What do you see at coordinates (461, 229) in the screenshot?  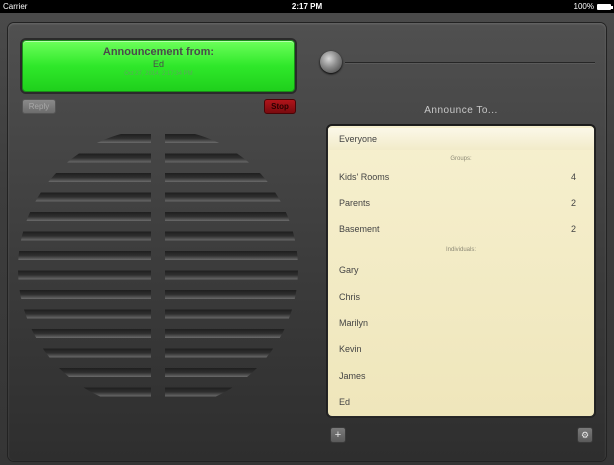 I see `list-item-group: Basement 2` at bounding box center [461, 229].